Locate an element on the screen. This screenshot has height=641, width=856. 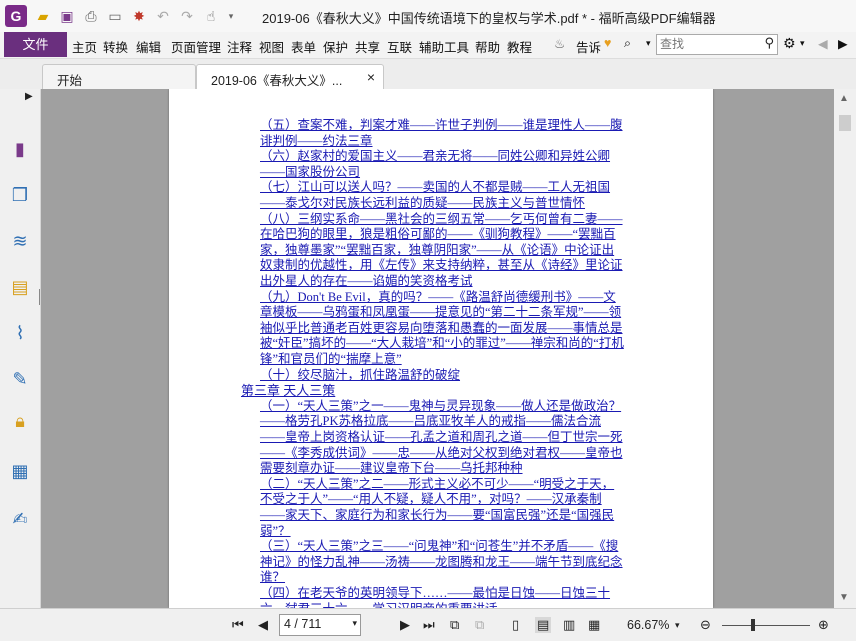
toc-entry-link: 不受之于人”——“用人不疑，疑人不用”，对吗？——汉承秦制 is located at coordinates (431, 499).